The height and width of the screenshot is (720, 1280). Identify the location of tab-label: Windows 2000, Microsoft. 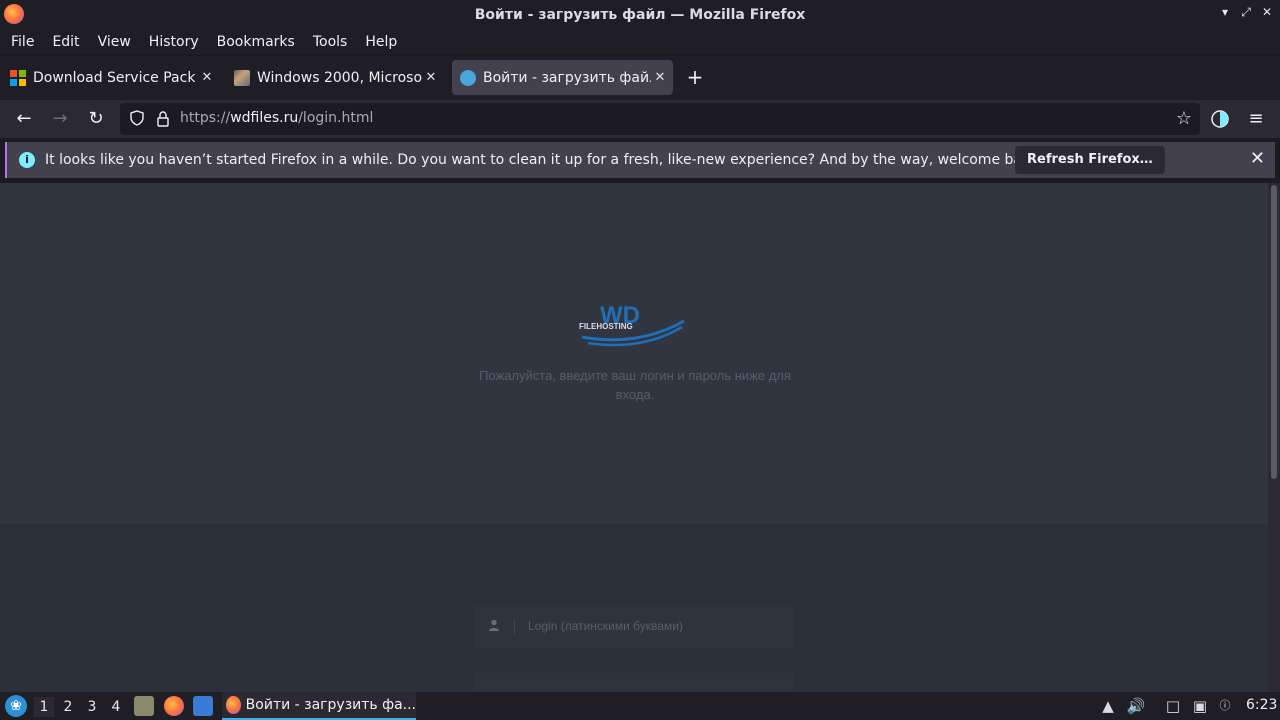
(339, 77).